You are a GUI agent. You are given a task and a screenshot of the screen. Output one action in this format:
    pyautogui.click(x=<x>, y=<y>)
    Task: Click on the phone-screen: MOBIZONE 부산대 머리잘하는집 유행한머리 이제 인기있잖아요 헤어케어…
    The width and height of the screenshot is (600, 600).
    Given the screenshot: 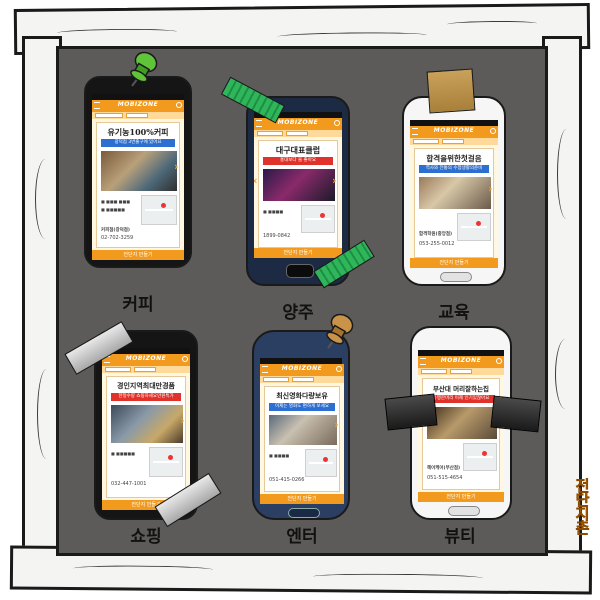 What is the action you would take?
    pyautogui.click(x=461, y=429)
    